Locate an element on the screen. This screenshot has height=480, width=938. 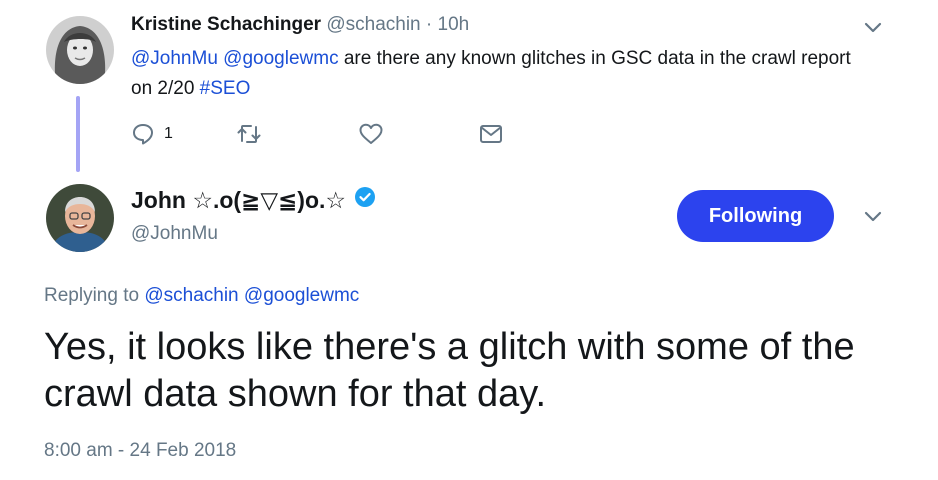
reply-handle: @schachin is located at coordinates (373, 24).